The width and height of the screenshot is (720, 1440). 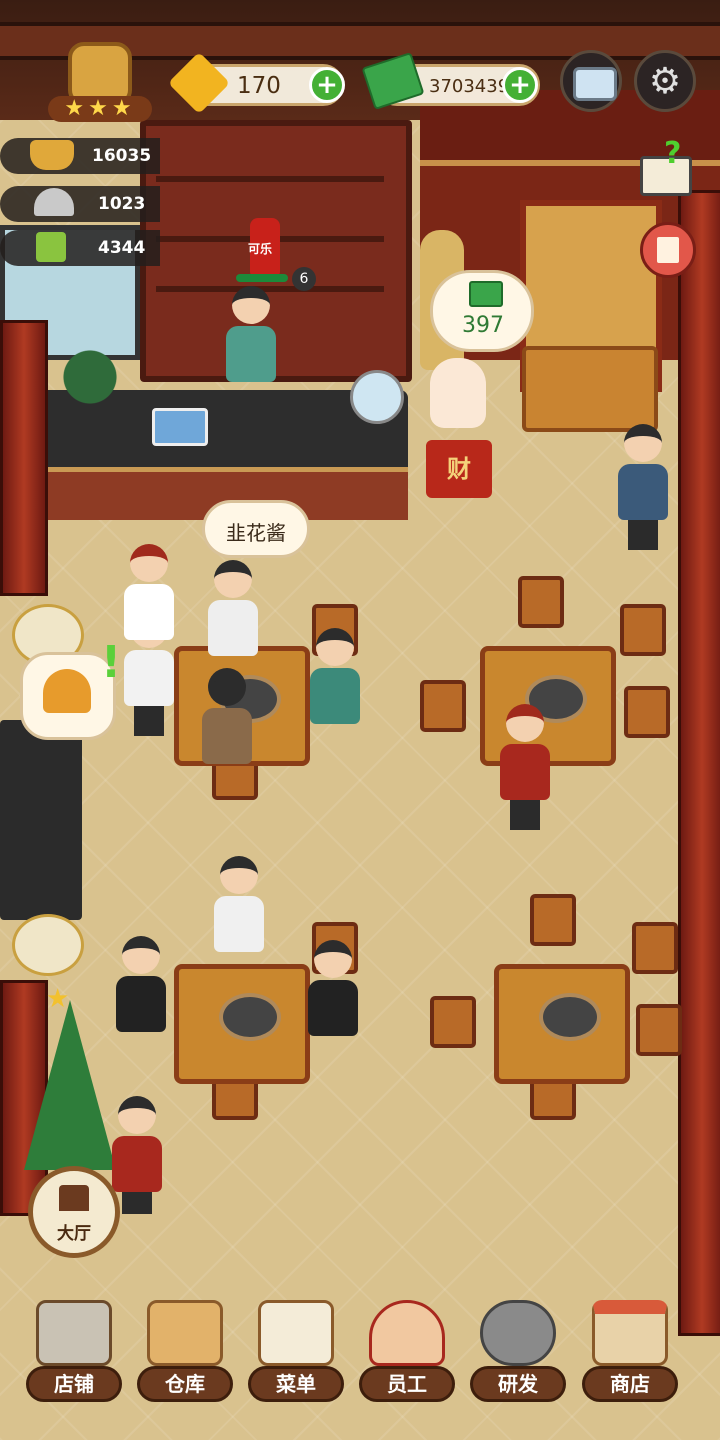 What do you see at coordinates (327, 85) in the screenshot?
I see `add-gems-button: +` at bounding box center [327, 85].